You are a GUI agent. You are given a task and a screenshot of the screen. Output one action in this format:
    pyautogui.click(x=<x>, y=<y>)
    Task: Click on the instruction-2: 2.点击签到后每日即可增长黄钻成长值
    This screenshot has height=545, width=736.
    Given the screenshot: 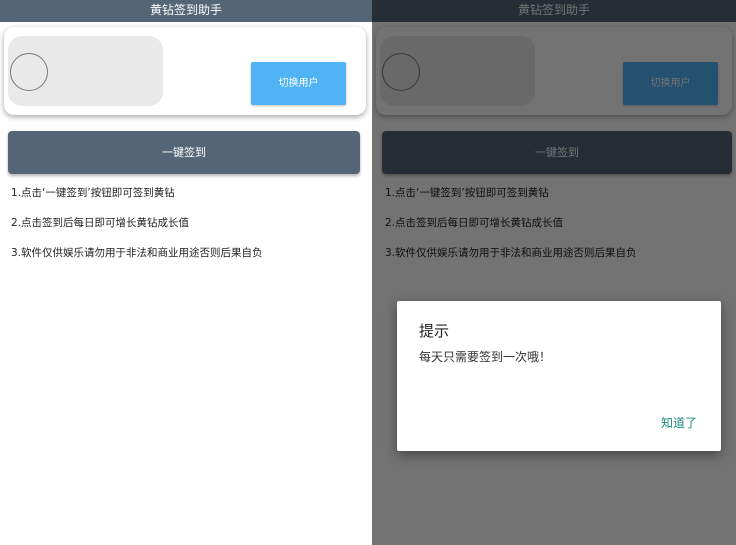 What is the action you would take?
    pyautogui.click(x=100, y=223)
    